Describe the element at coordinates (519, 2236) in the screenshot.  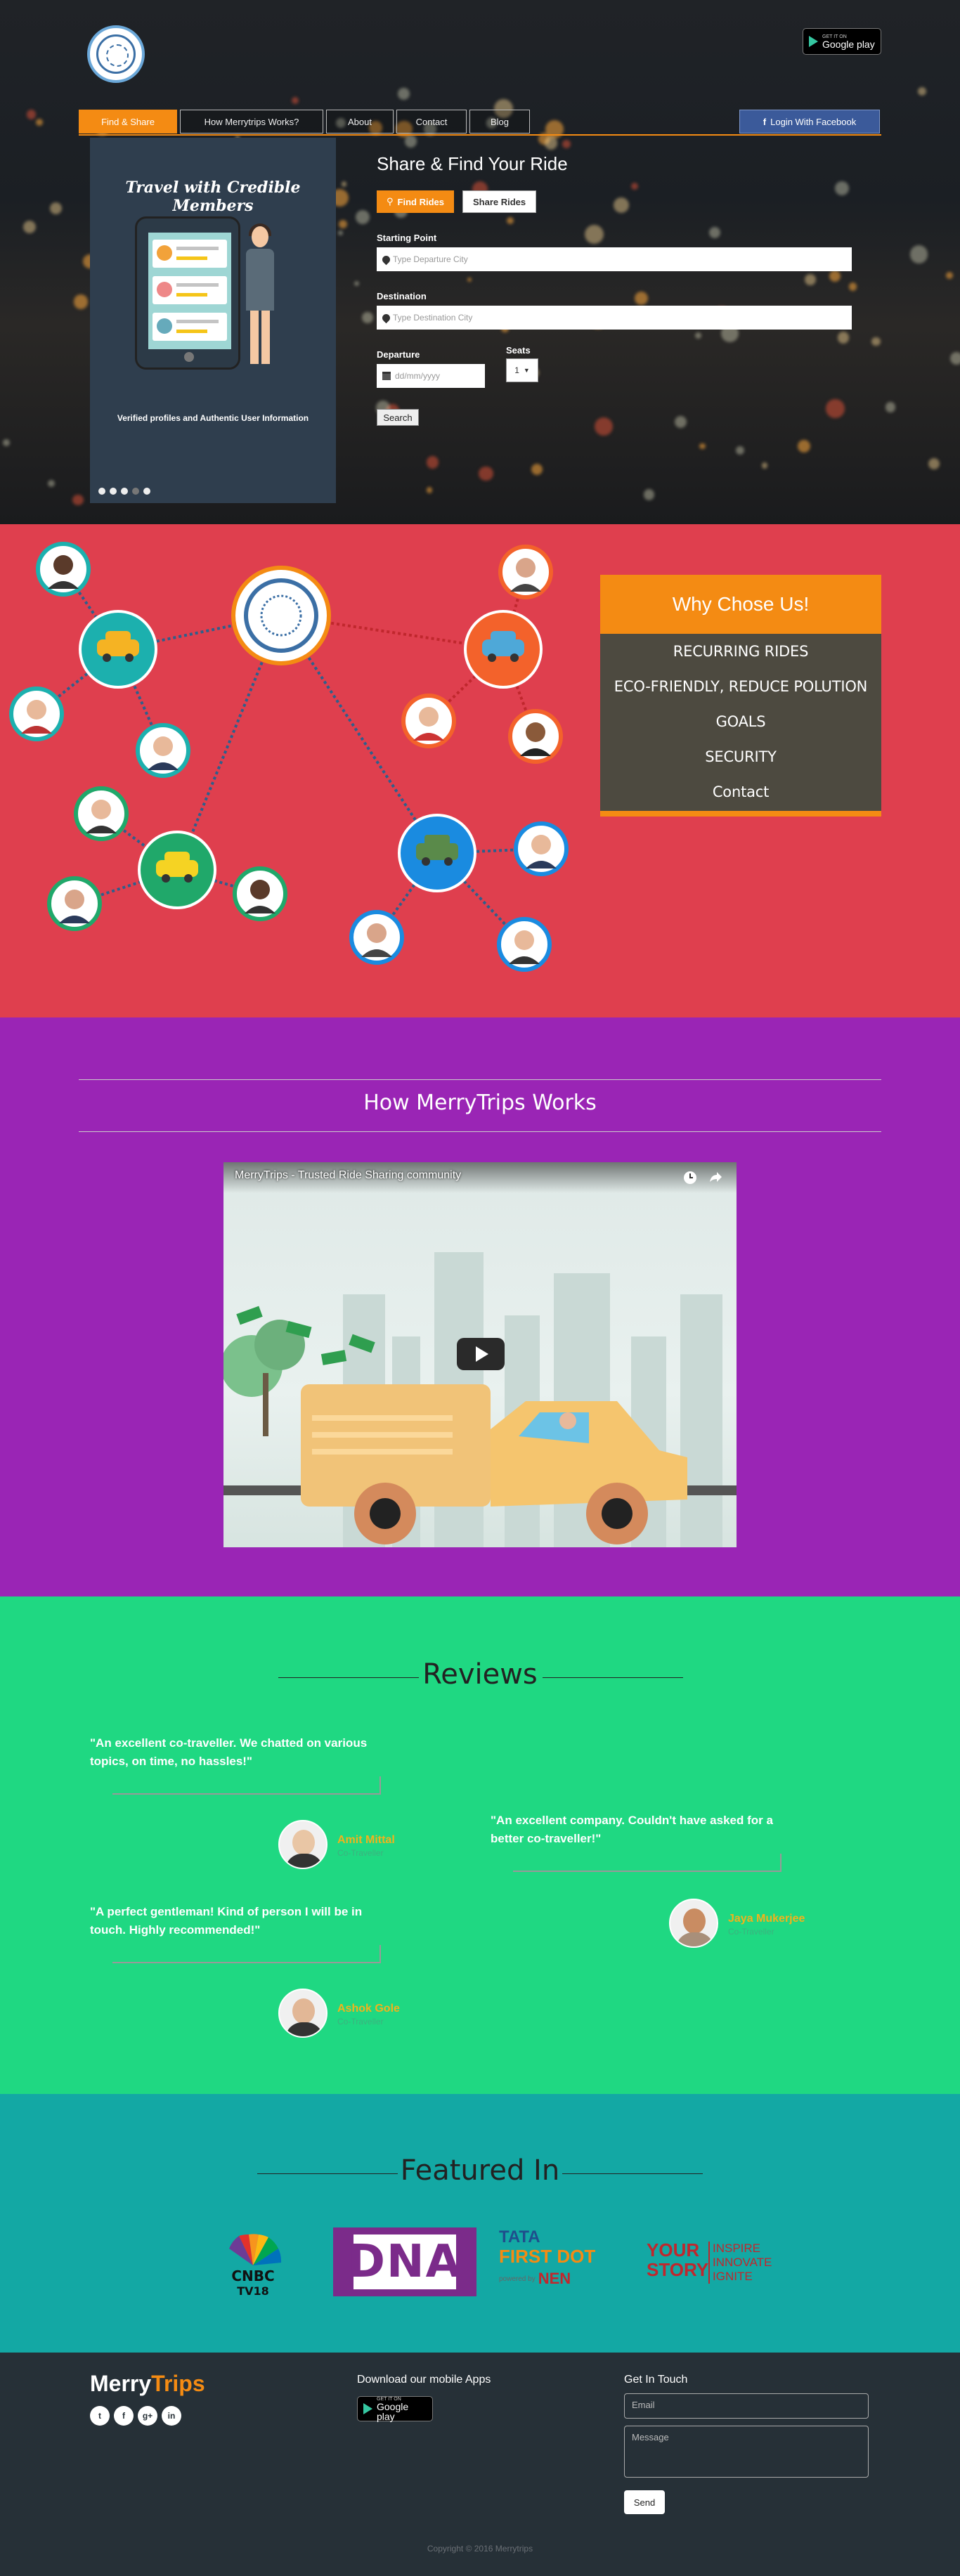
I see `tata-text: TATA` at that location.